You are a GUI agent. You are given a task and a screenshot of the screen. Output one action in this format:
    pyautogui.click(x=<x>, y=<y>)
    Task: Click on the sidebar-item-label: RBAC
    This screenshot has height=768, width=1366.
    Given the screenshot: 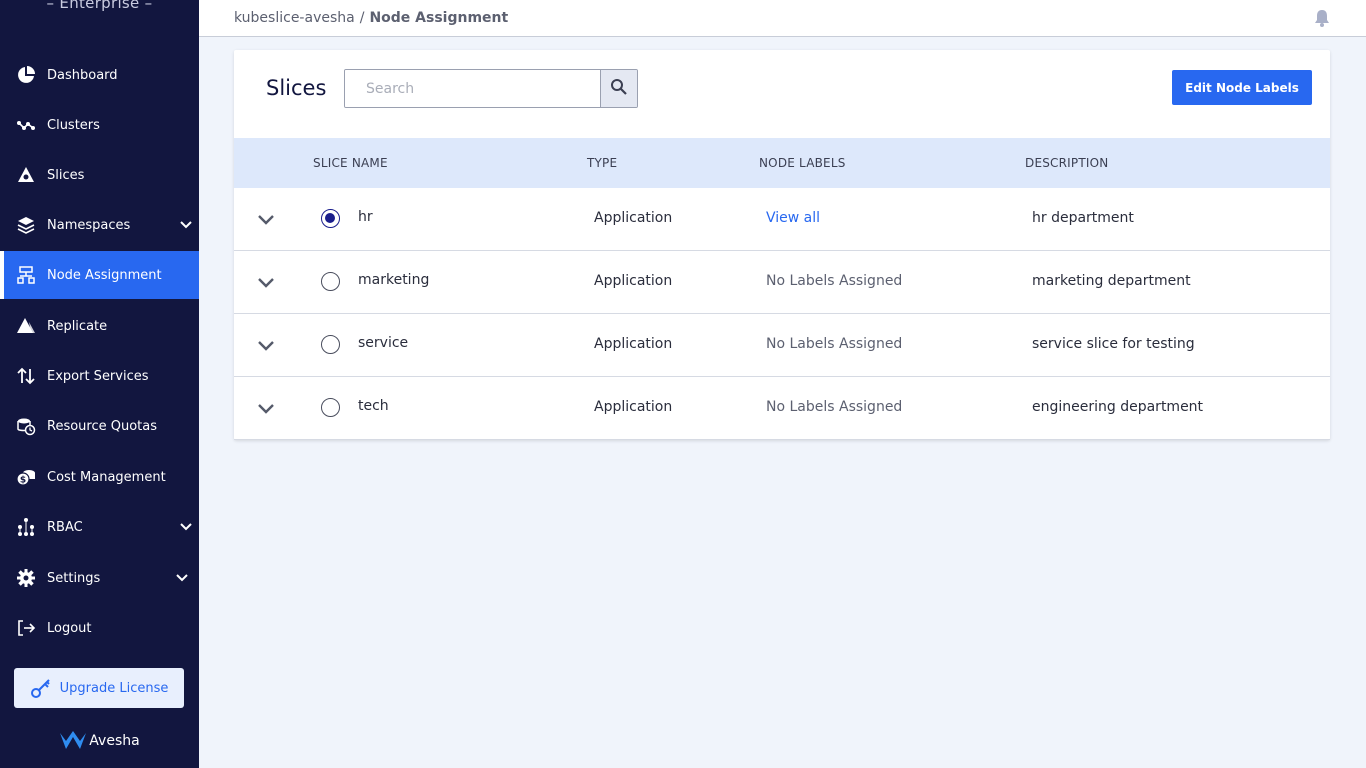 What is the action you would take?
    pyautogui.click(x=65, y=527)
    